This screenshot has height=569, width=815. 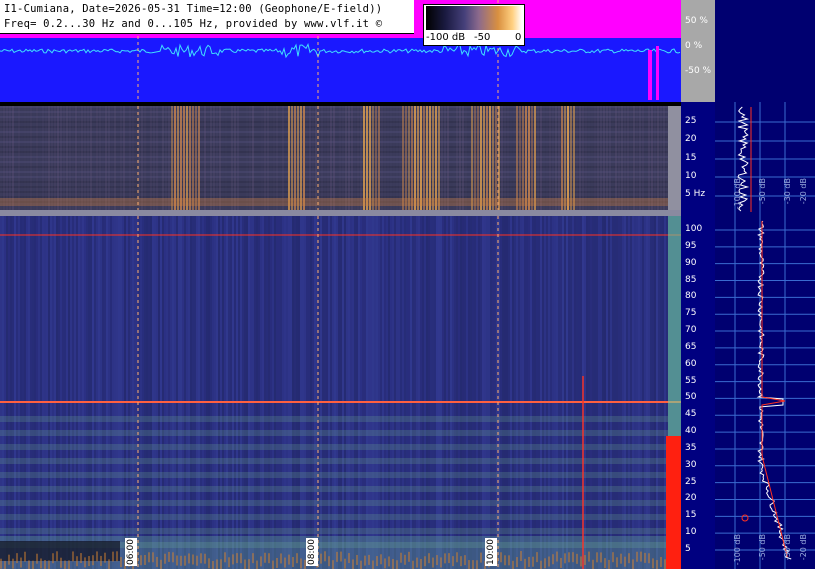 I want to click on color-scale-mid: -50, so click(x=482, y=37).